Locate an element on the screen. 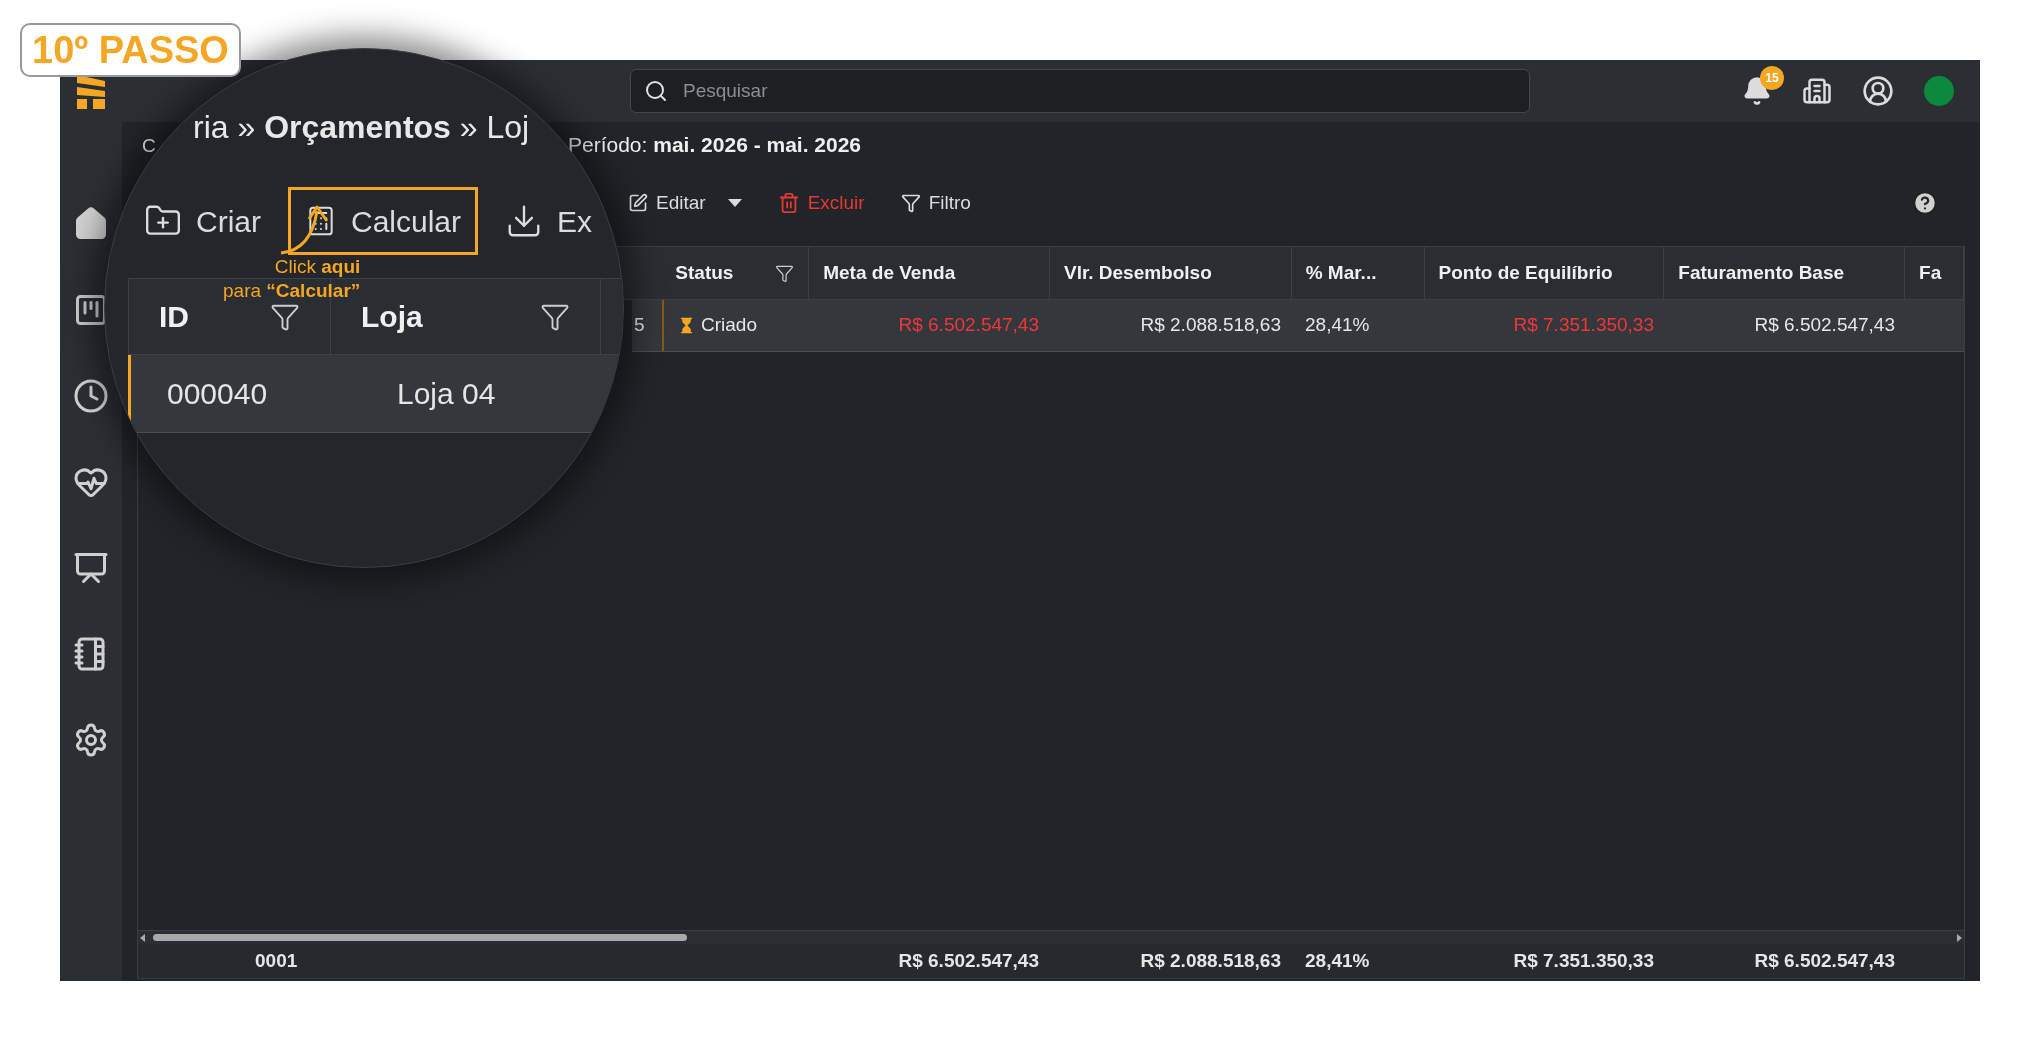 The image size is (2040, 1042). settings-icon is located at coordinates (91, 740).